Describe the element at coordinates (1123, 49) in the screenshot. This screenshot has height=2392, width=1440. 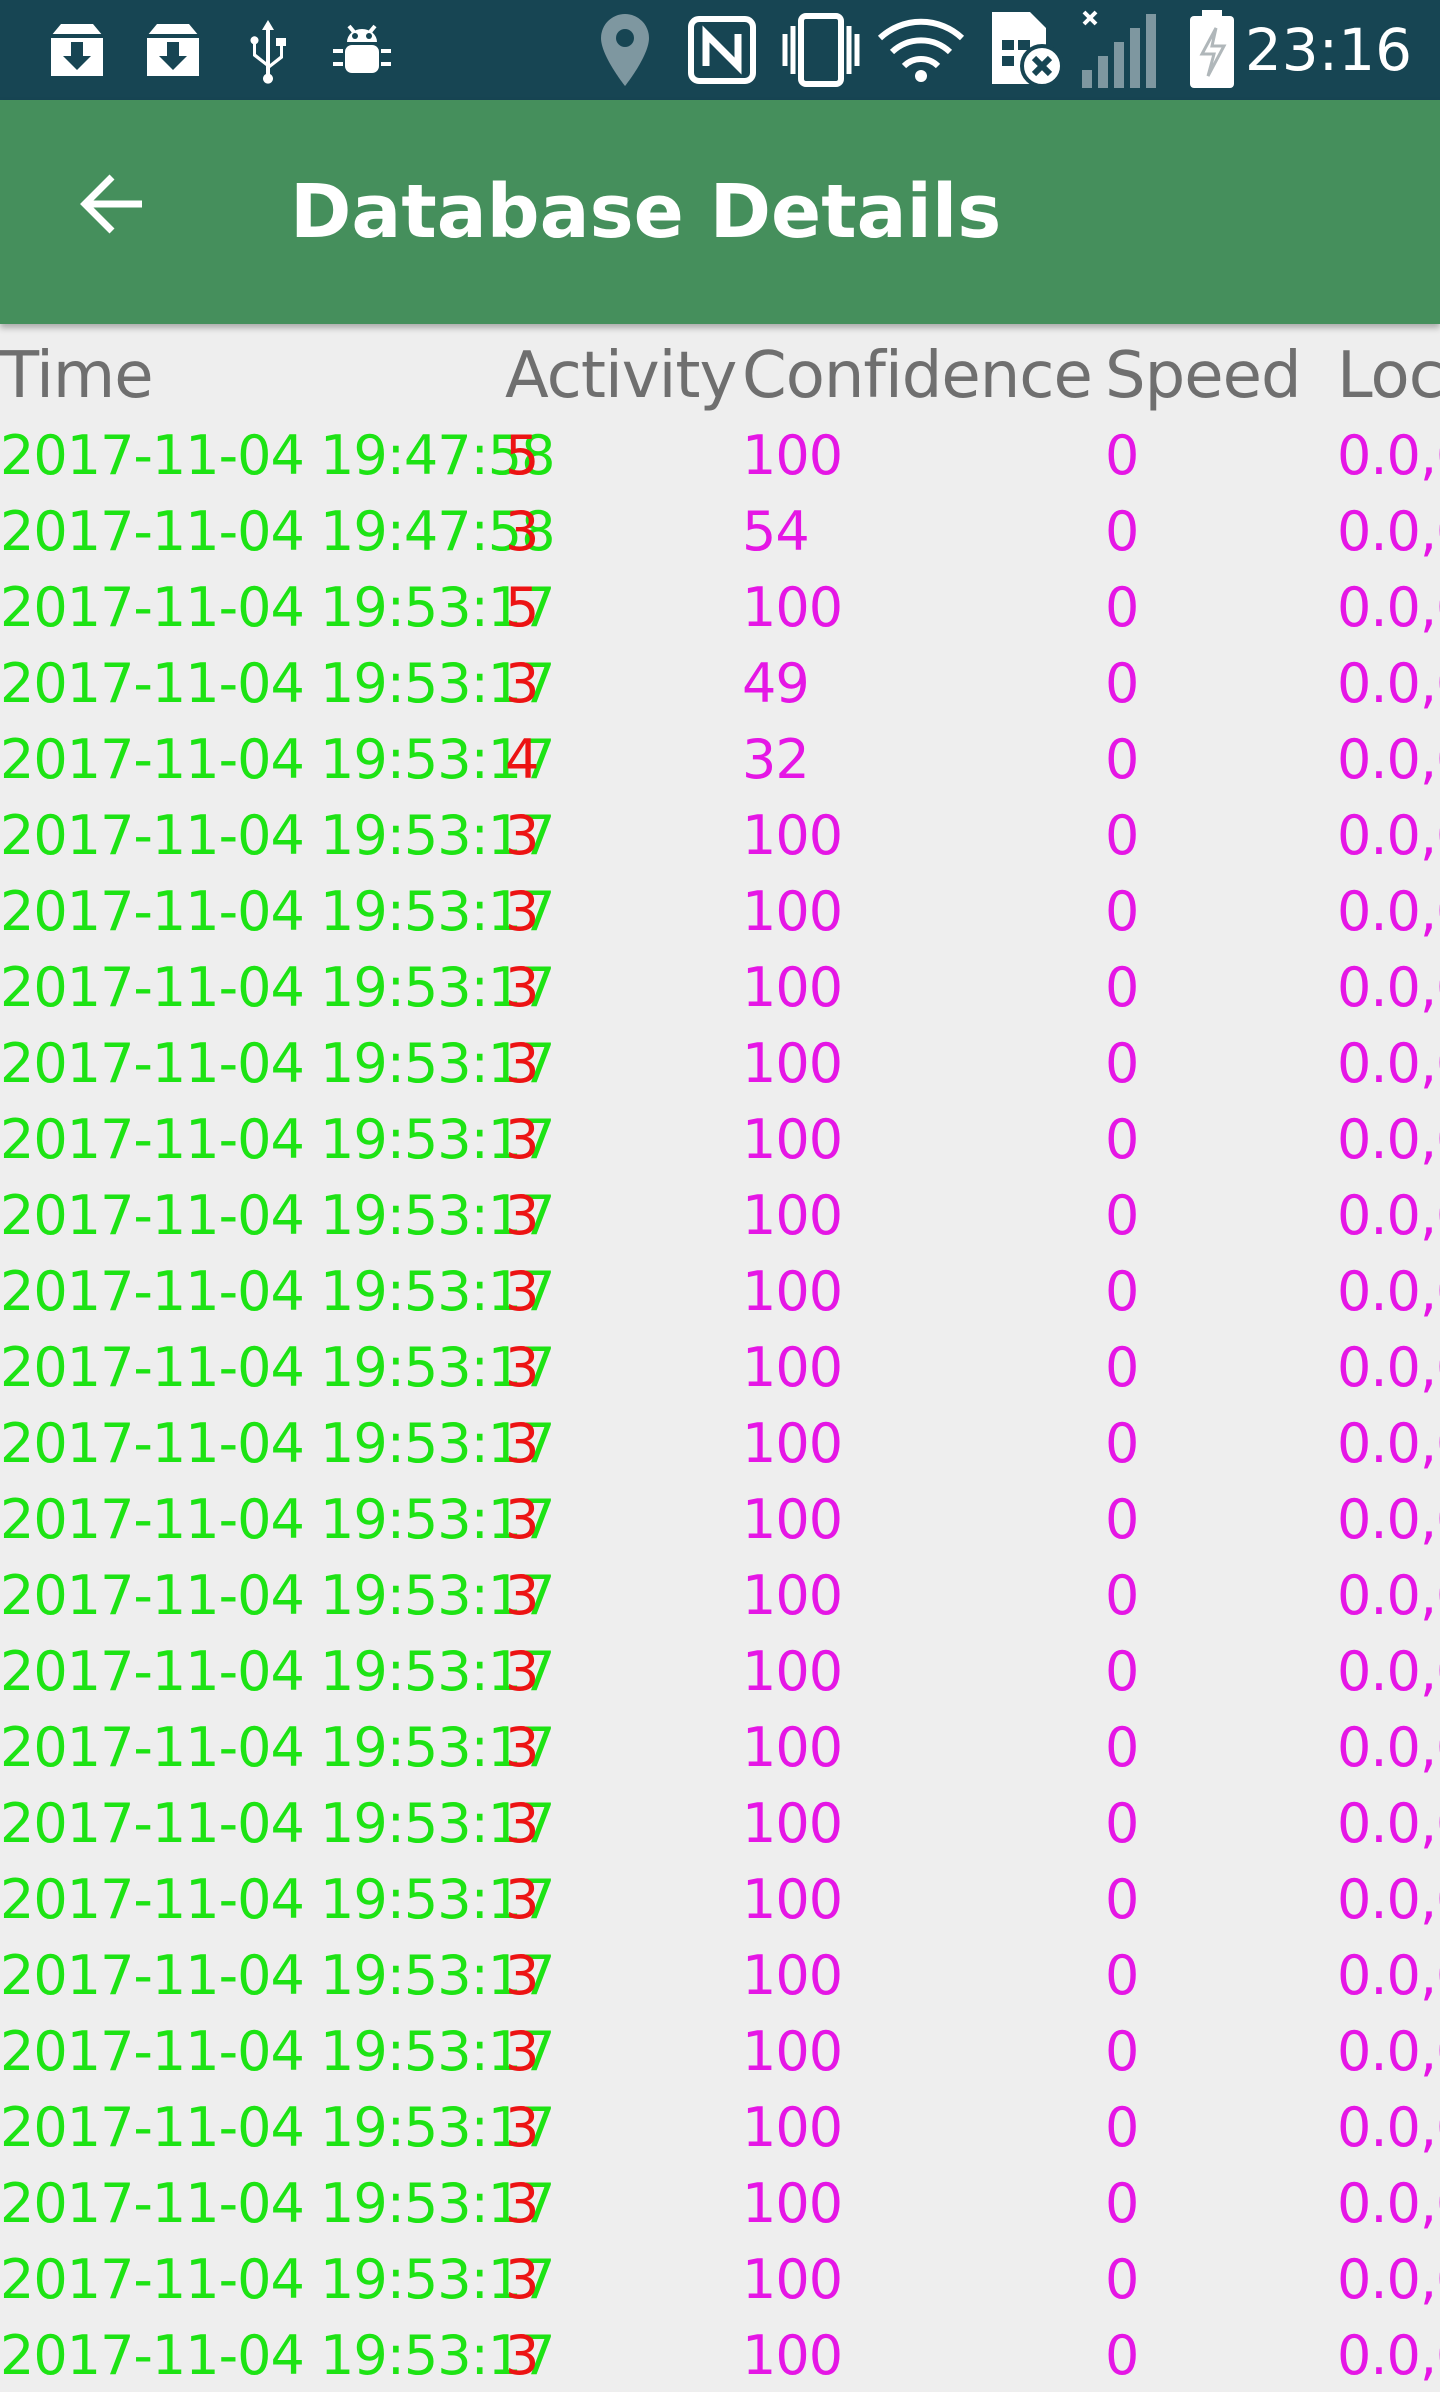
I see `signal-icon` at that location.